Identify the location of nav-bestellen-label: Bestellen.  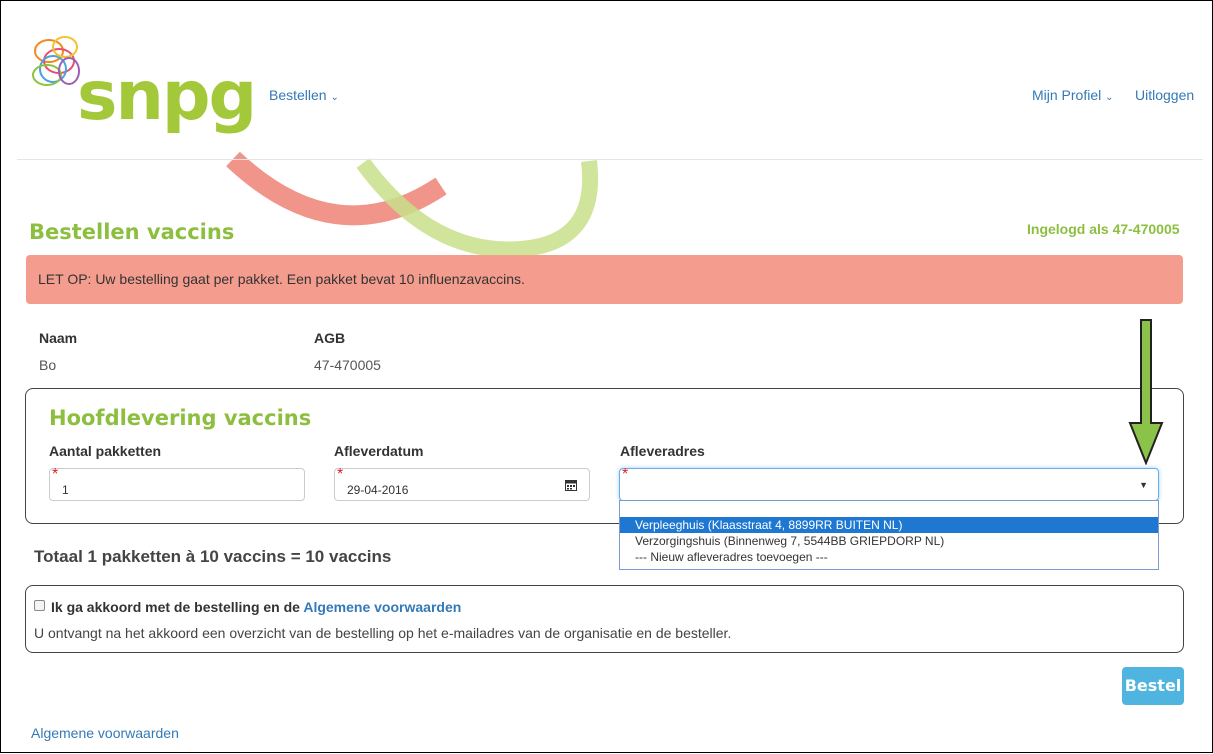
(298, 95).